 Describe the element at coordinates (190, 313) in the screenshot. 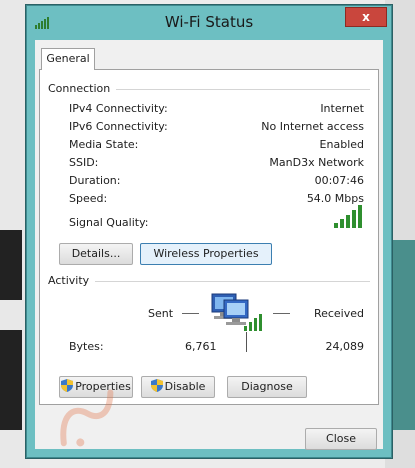

I see `sent-connector-line` at that location.